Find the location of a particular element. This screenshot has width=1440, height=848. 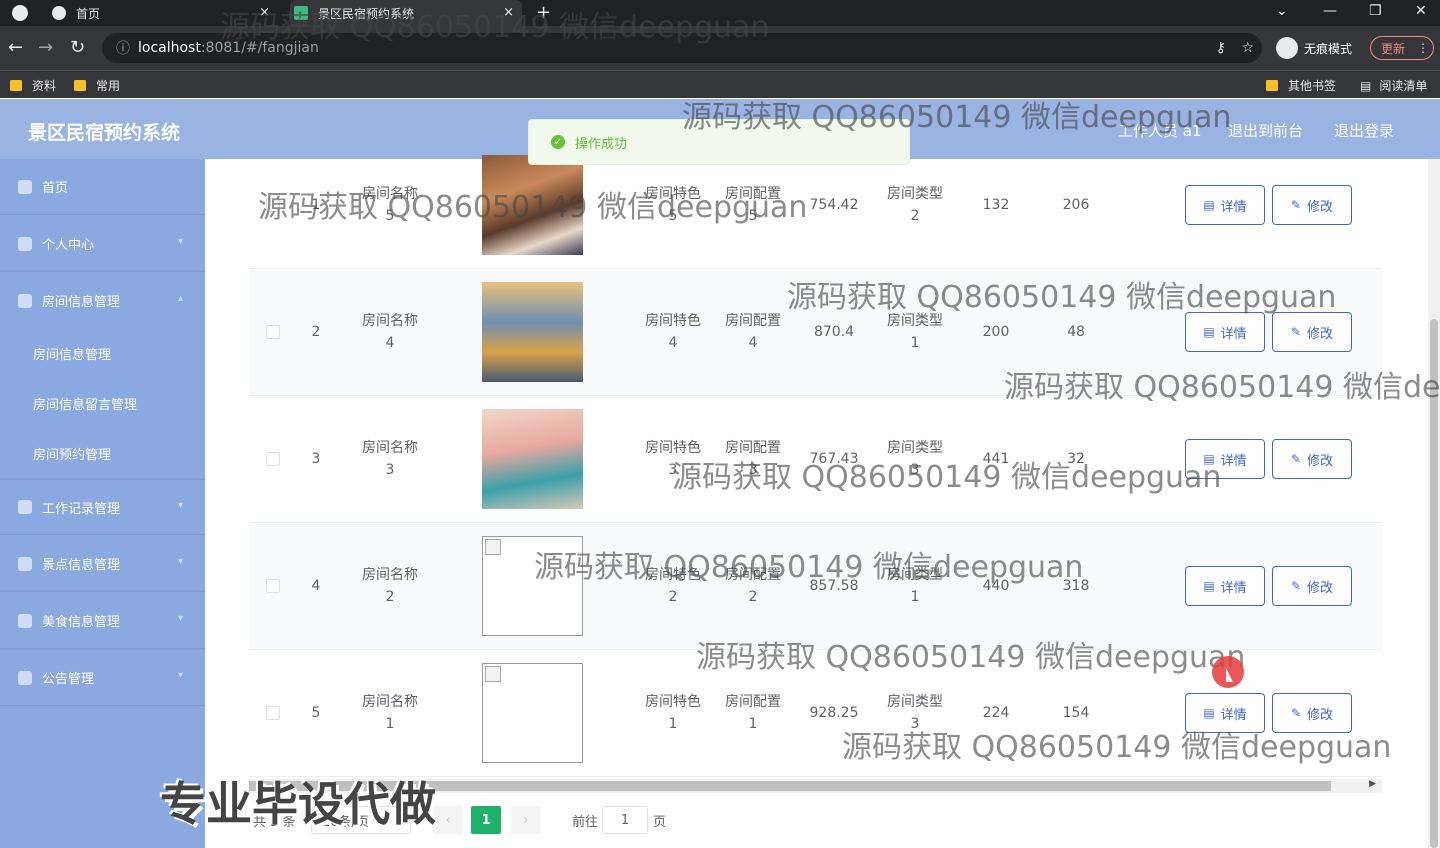

info-icon: ⓘ is located at coordinates (123, 49).